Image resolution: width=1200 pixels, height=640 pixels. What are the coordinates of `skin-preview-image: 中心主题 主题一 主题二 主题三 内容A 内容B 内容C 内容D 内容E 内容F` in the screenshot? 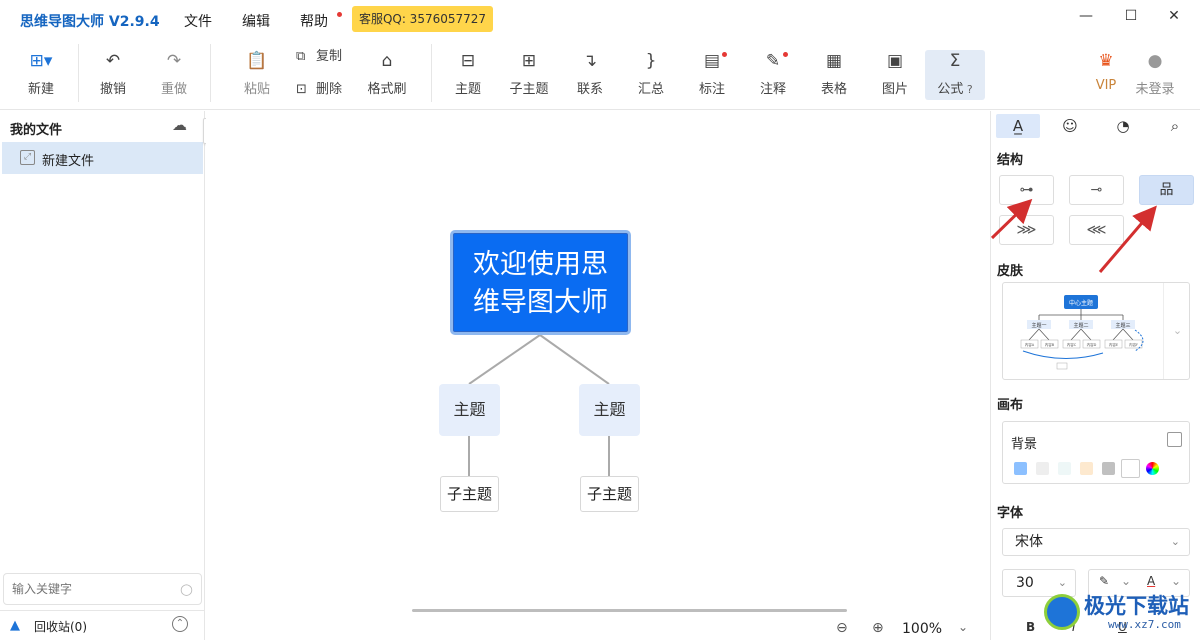 It's located at (1082, 332).